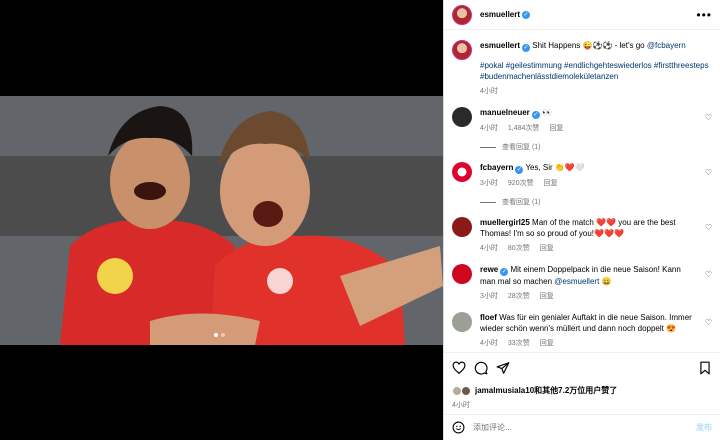 The image size is (720, 440). Describe the element at coordinates (704, 15) in the screenshot. I see `more-options-icon: •••` at that location.